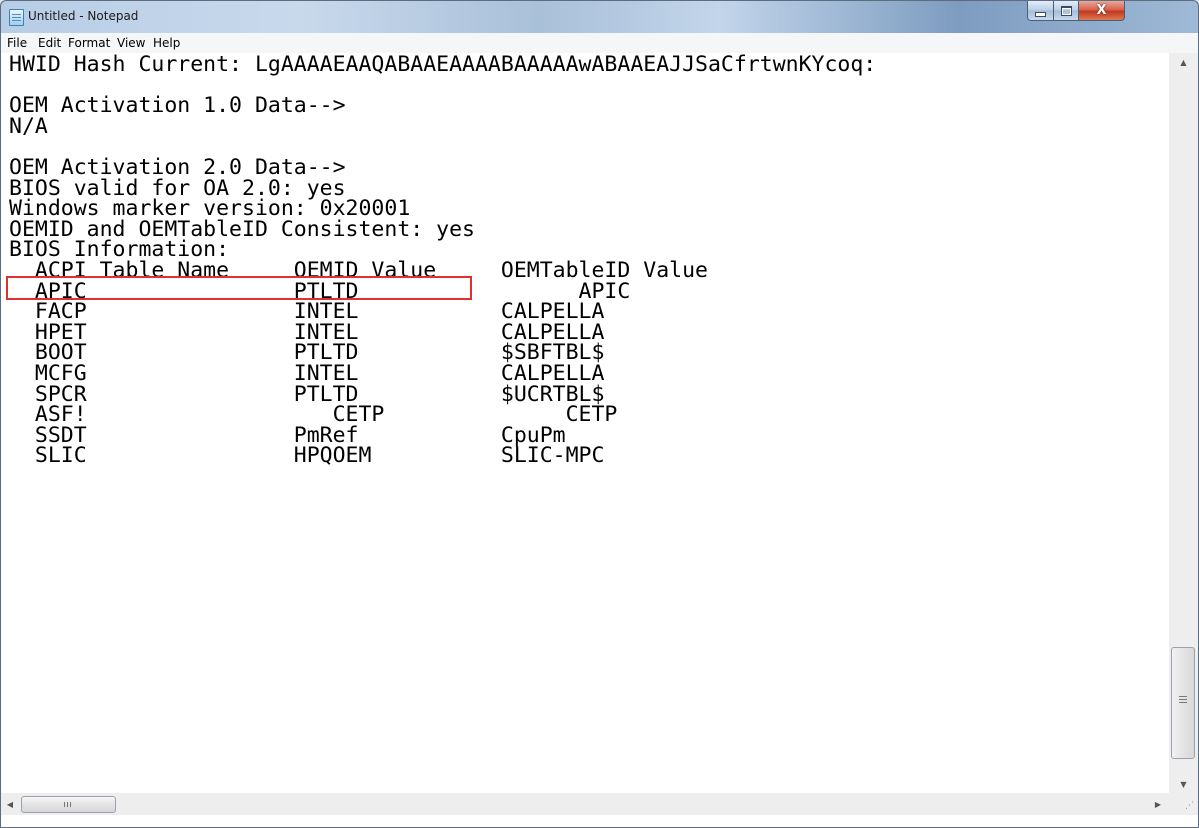 This screenshot has height=828, width=1199. I want to click on minimize-button, so click(1040, 11).